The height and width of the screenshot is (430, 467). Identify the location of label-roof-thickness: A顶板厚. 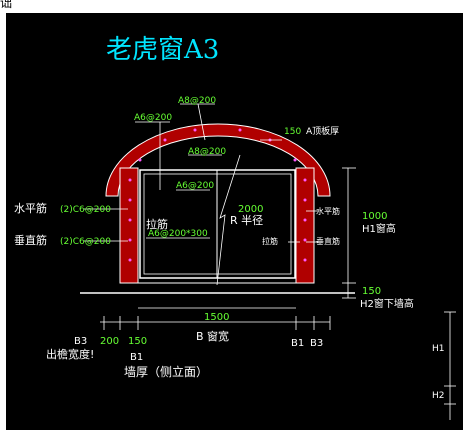
(322, 131).